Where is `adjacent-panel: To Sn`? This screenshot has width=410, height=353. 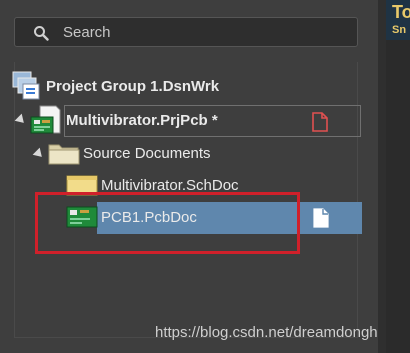
adjacent-panel: To Sn is located at coordinates (398, 176).